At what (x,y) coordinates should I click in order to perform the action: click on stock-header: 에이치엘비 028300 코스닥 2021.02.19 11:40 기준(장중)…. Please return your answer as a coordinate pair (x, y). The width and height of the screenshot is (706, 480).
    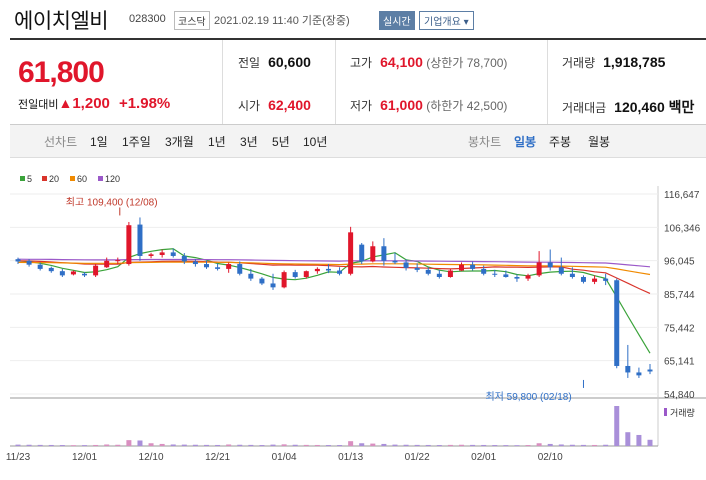
    Looking at the image, I should click on (353, 19).